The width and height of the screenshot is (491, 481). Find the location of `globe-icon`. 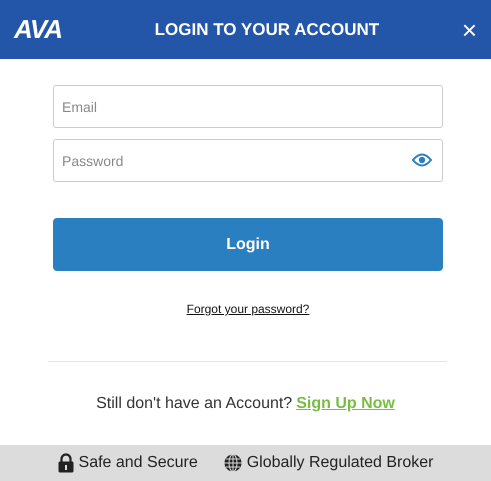

globe-icon is located at coordinates (233, 463).